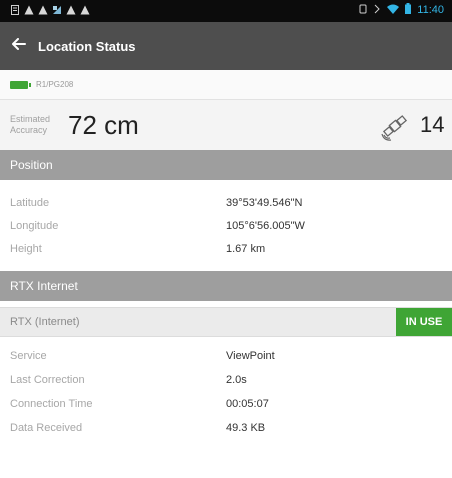 Image resolution: width=452 pixels, height=478 pixels. What do you see at coordinates (264, 203) in the screenshot?
I see `row-value: 39°53'49.546"N` at bounding box center [264, 203].